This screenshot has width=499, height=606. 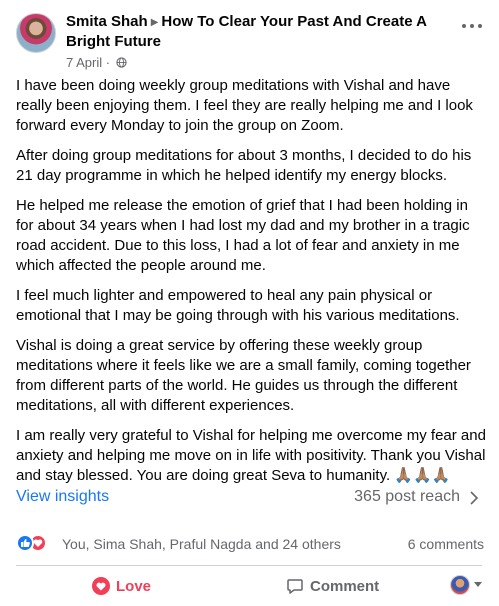 What do you see at coordinates (446, 544) in the screenshot?
I see `comments-count: 6 comments` at bounding box center [446, 544].